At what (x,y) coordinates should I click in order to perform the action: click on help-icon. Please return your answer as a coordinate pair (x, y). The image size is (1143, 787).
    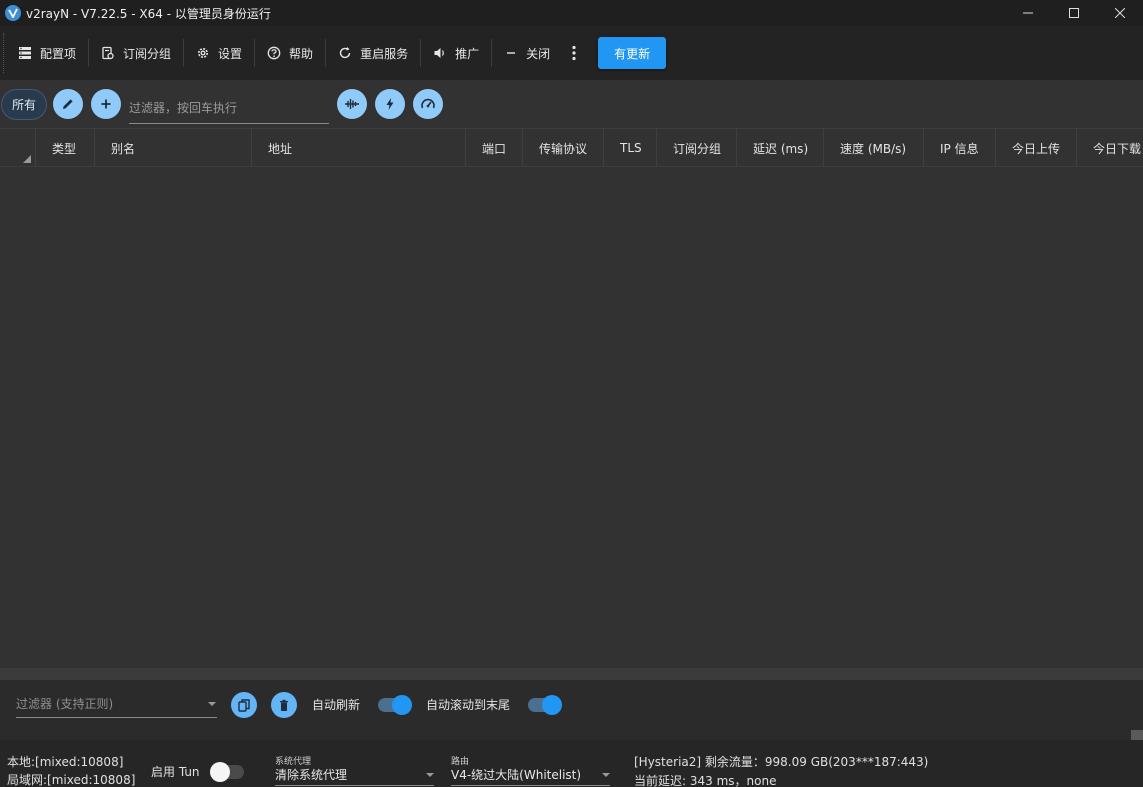
    Looking at the image, I should click on (274, 53).